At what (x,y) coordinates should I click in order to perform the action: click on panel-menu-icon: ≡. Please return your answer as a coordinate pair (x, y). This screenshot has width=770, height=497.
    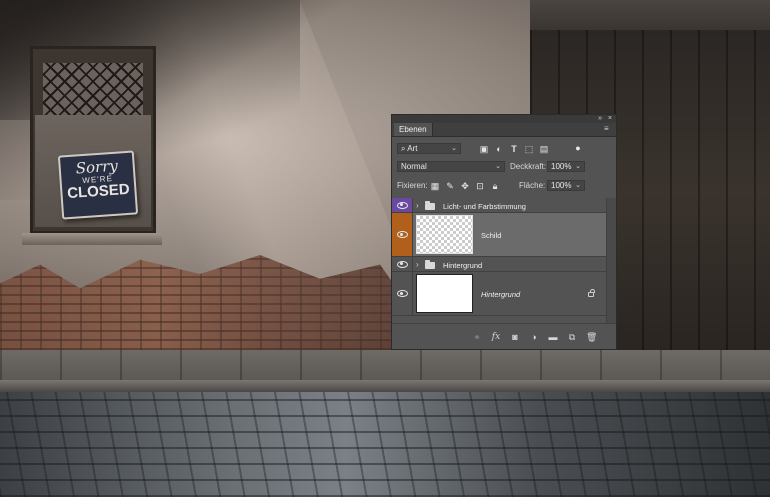
    Looking at the image, I should click on (608, 129).